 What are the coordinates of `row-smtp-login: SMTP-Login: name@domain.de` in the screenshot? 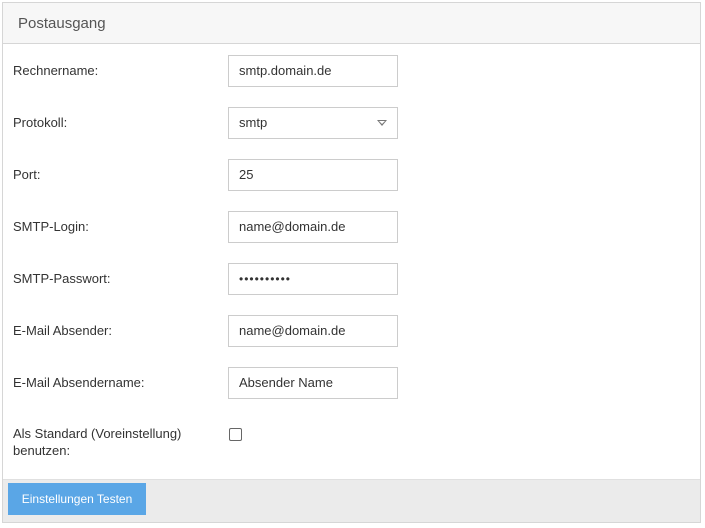 It's located at (351, 227).